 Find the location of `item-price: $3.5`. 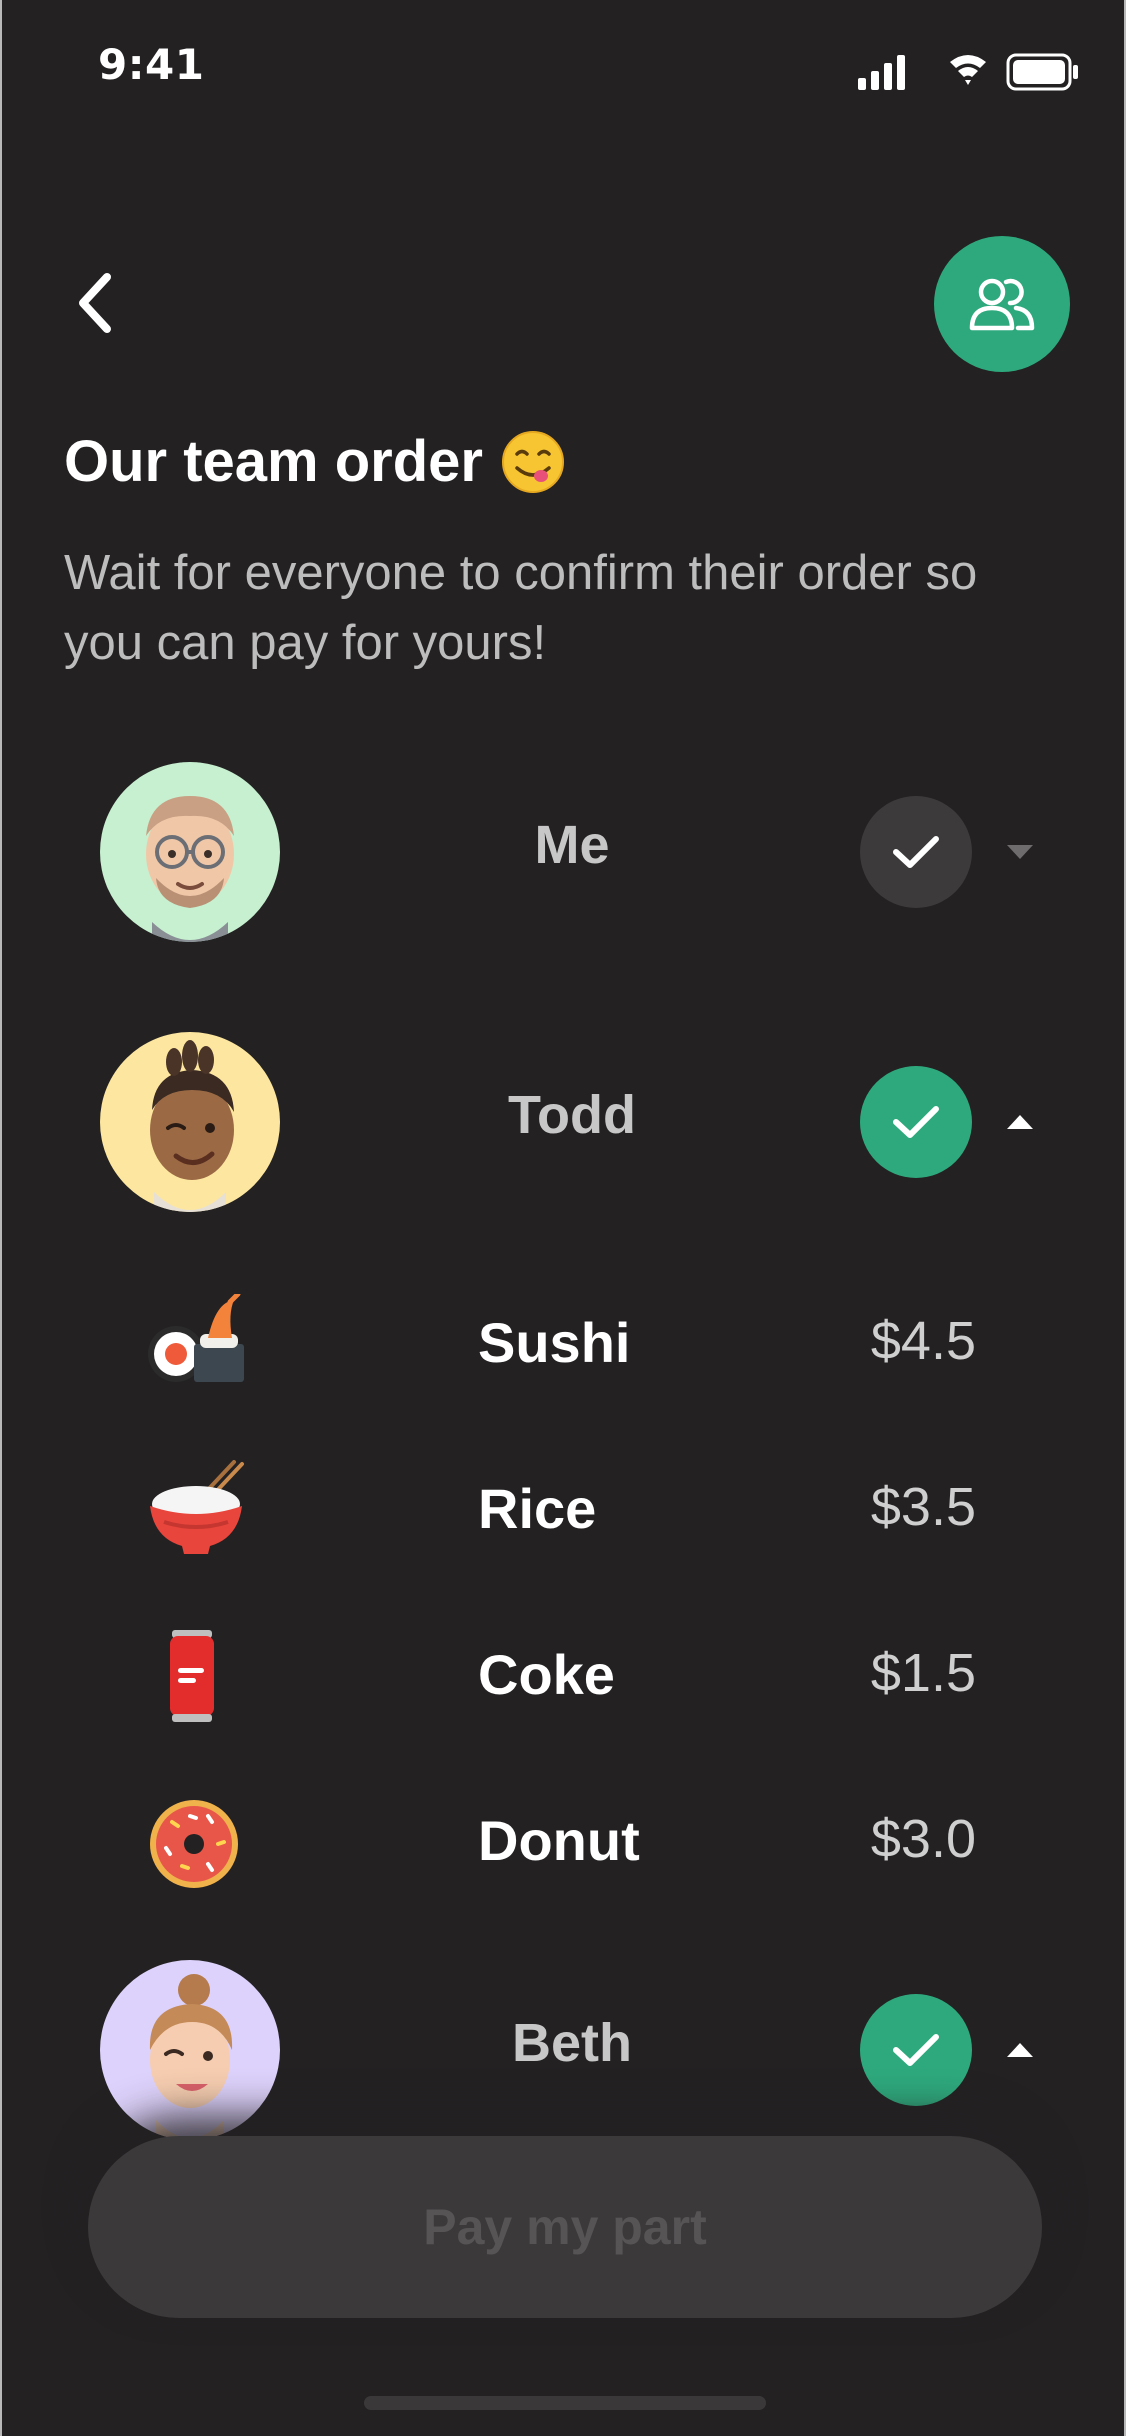

item-price: $3.5 is located at coordinates (923, 1507).